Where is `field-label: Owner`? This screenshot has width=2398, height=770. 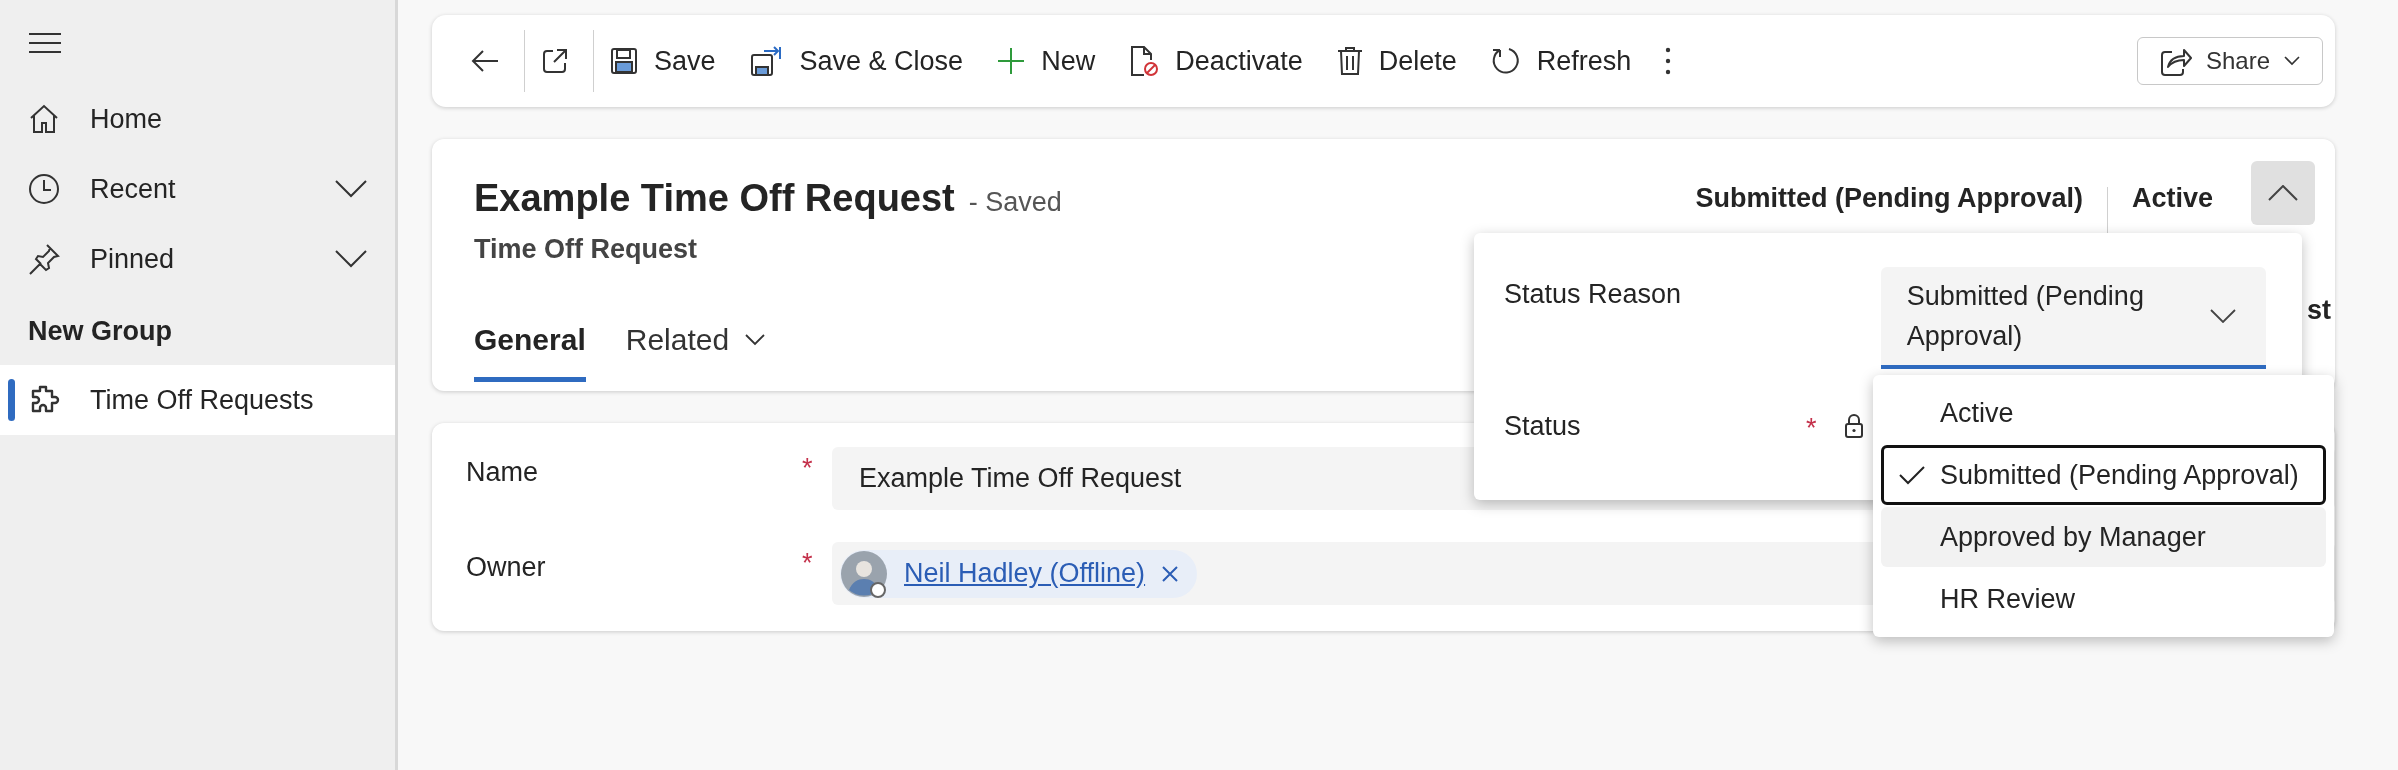
field-label: Owner is located at coordinates (506, 567).